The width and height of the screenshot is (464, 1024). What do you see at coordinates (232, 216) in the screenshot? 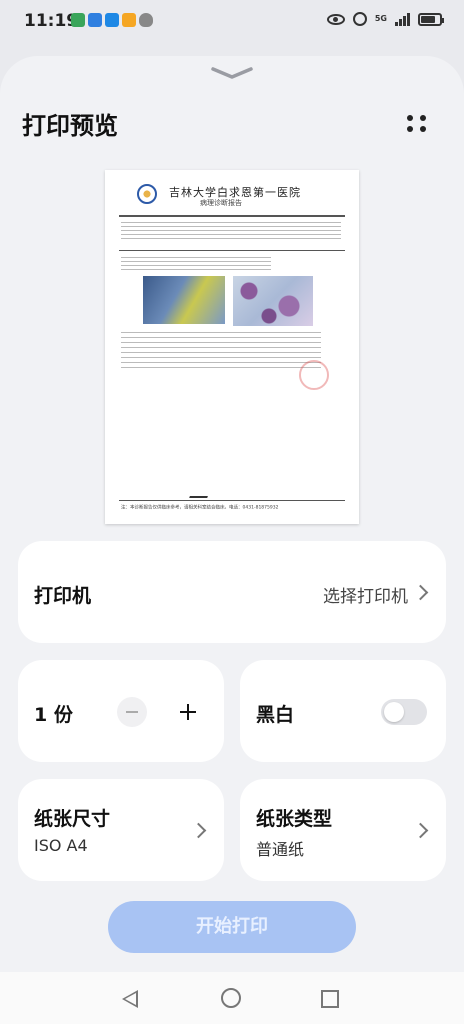
I see `preview-divider` at bounding box center [232, 216].